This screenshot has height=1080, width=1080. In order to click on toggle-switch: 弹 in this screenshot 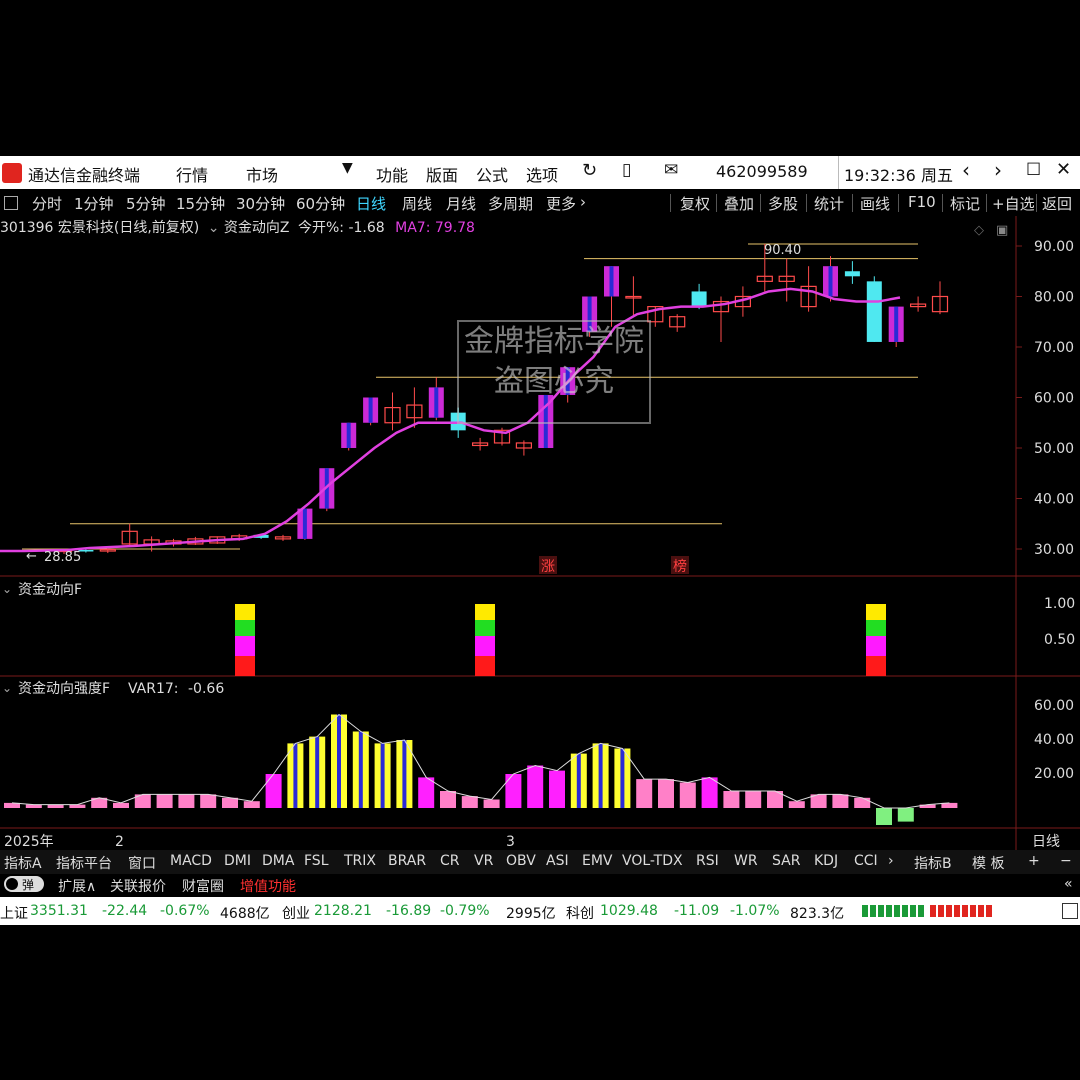, I will do `click(24, 884)`.